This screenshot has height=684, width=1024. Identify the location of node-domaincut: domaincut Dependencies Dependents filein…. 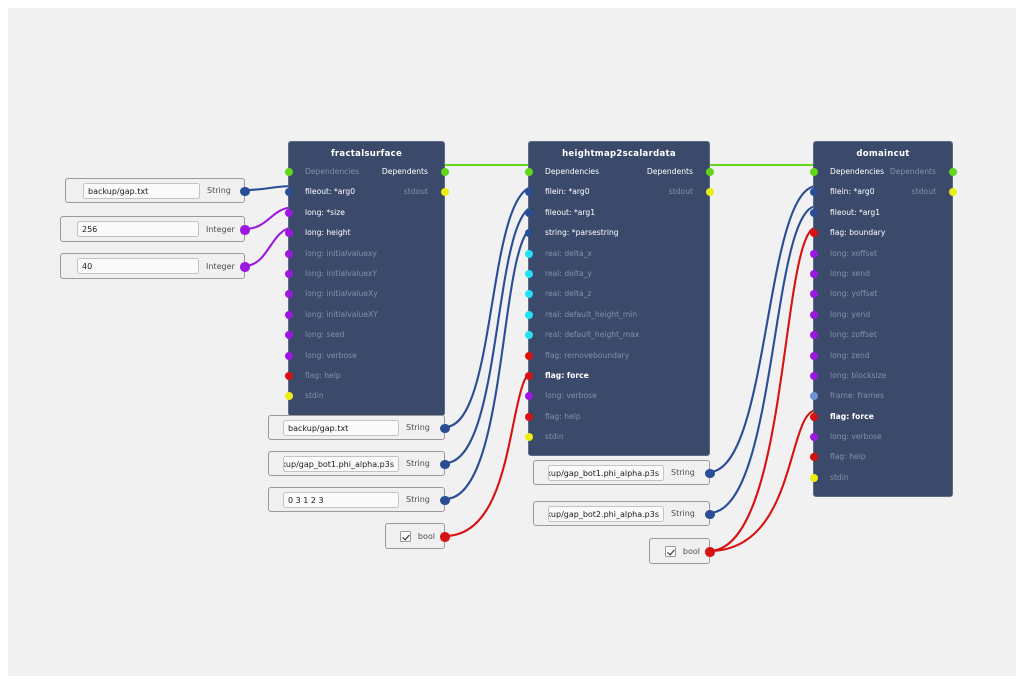
(883, 319).